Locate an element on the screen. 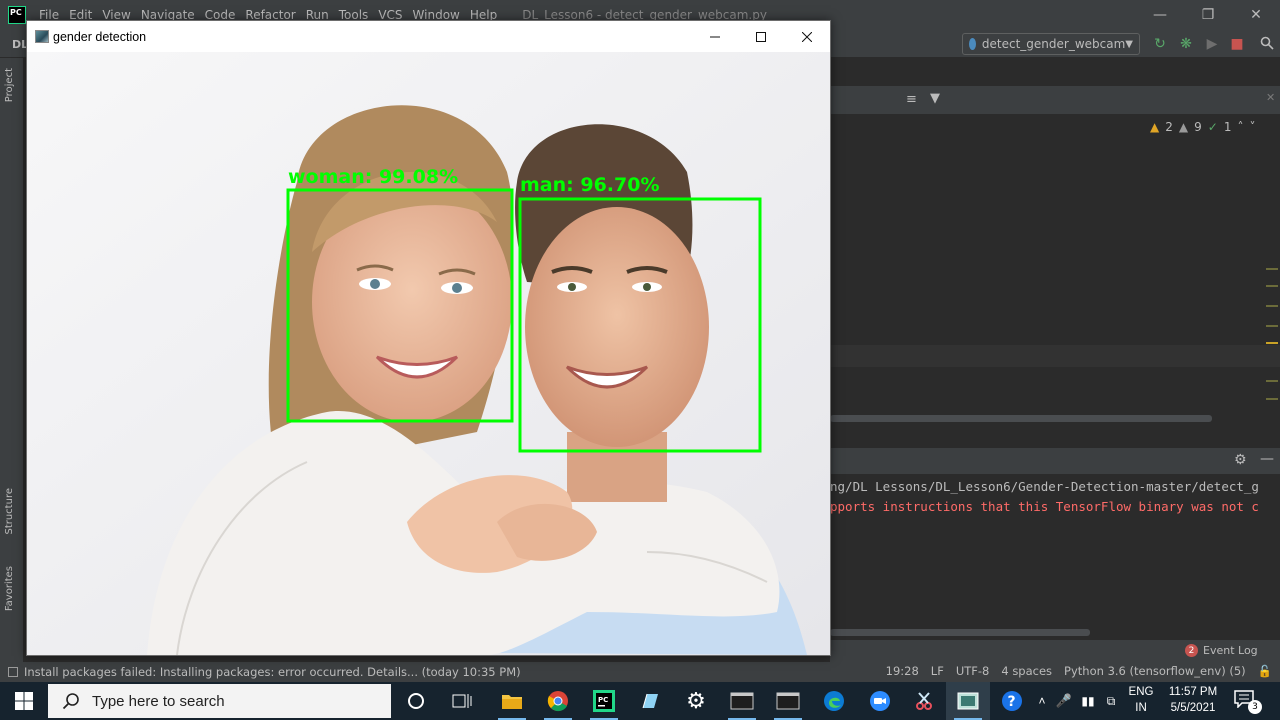 This screenshot has width=1280, height=720. stop-icon: ■ is located at coordinates (1237, 44).